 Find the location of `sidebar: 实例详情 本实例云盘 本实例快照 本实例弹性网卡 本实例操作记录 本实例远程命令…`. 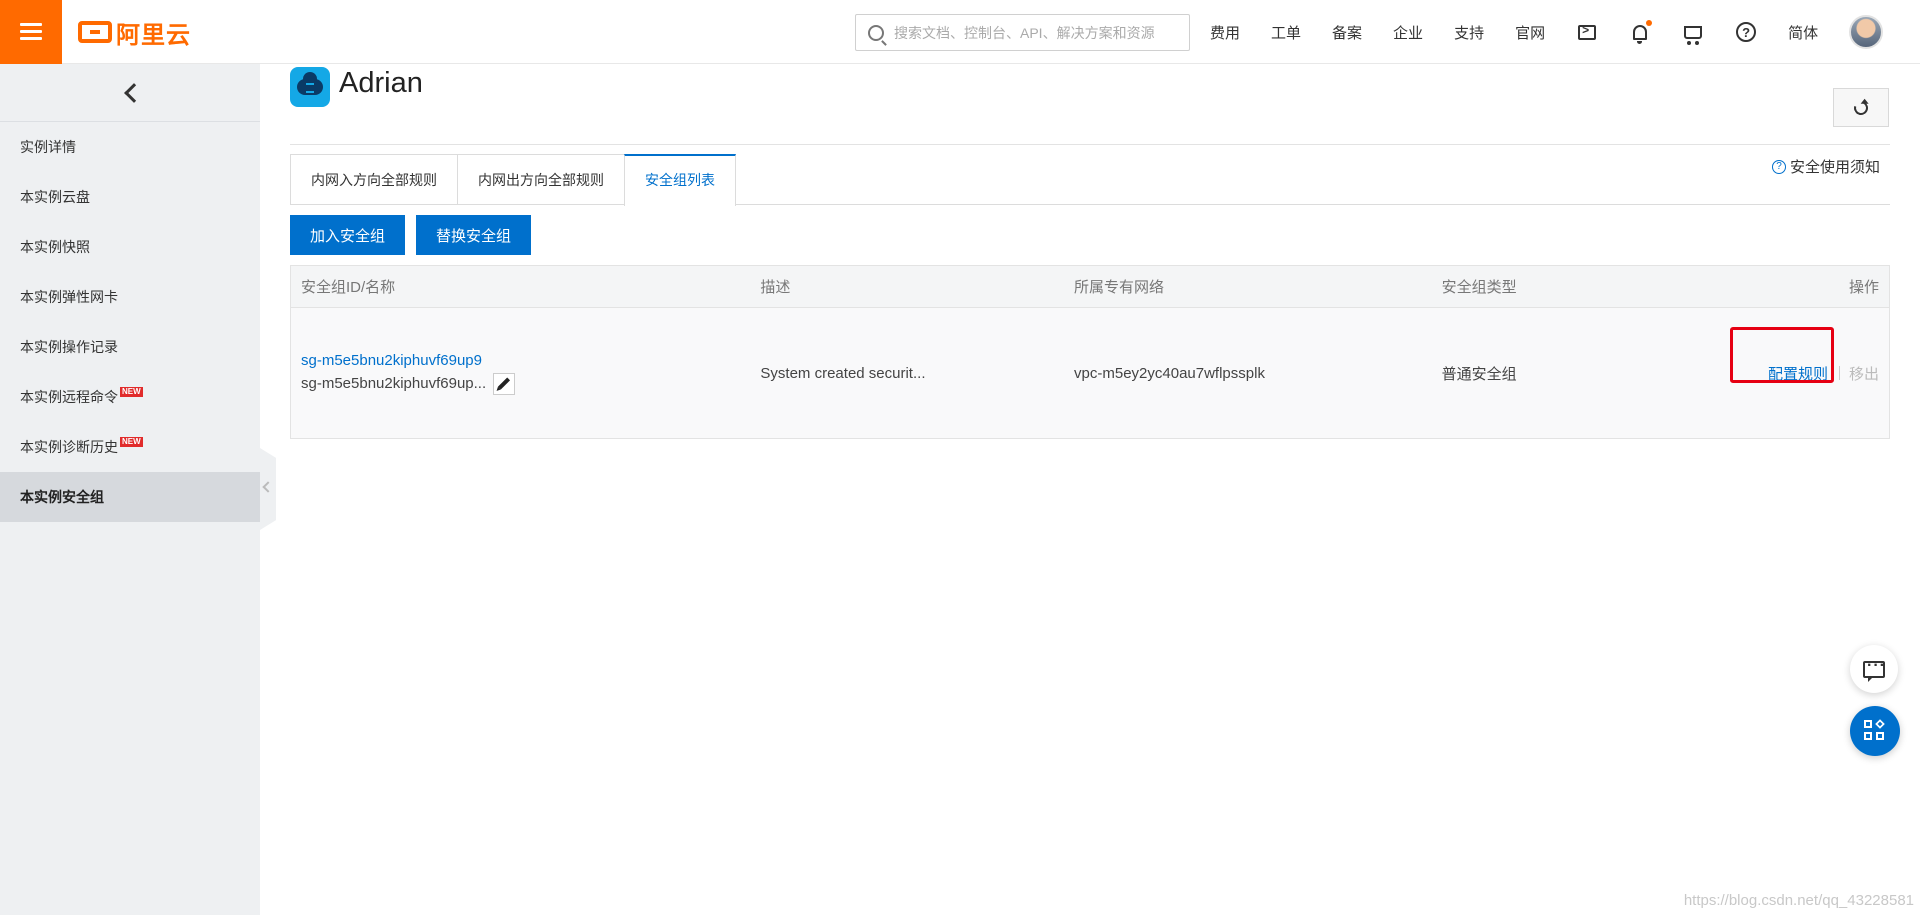

sidebar: 实例详情 本实例云盘 本实例快照 本实例弹性网卡 本实例操作记录 本实例远程命令… is located at coordinates (130, 489).